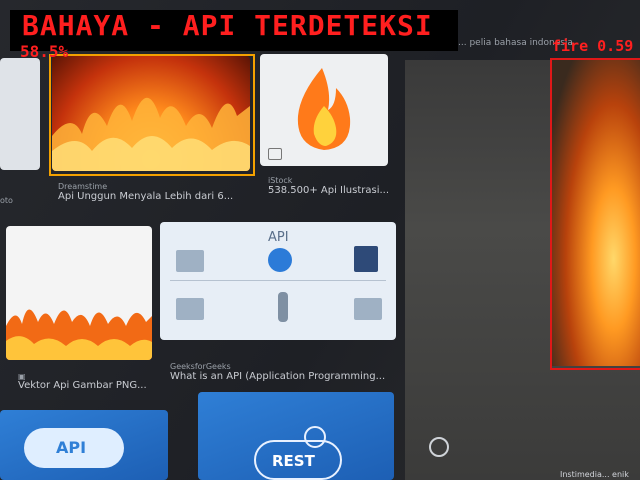 This screenshot has height=480, width=640. What do you see at coordinates (324, 110) in the screenshot?
I see `result-image-fire-emoji` at bounding box center [324, 110].